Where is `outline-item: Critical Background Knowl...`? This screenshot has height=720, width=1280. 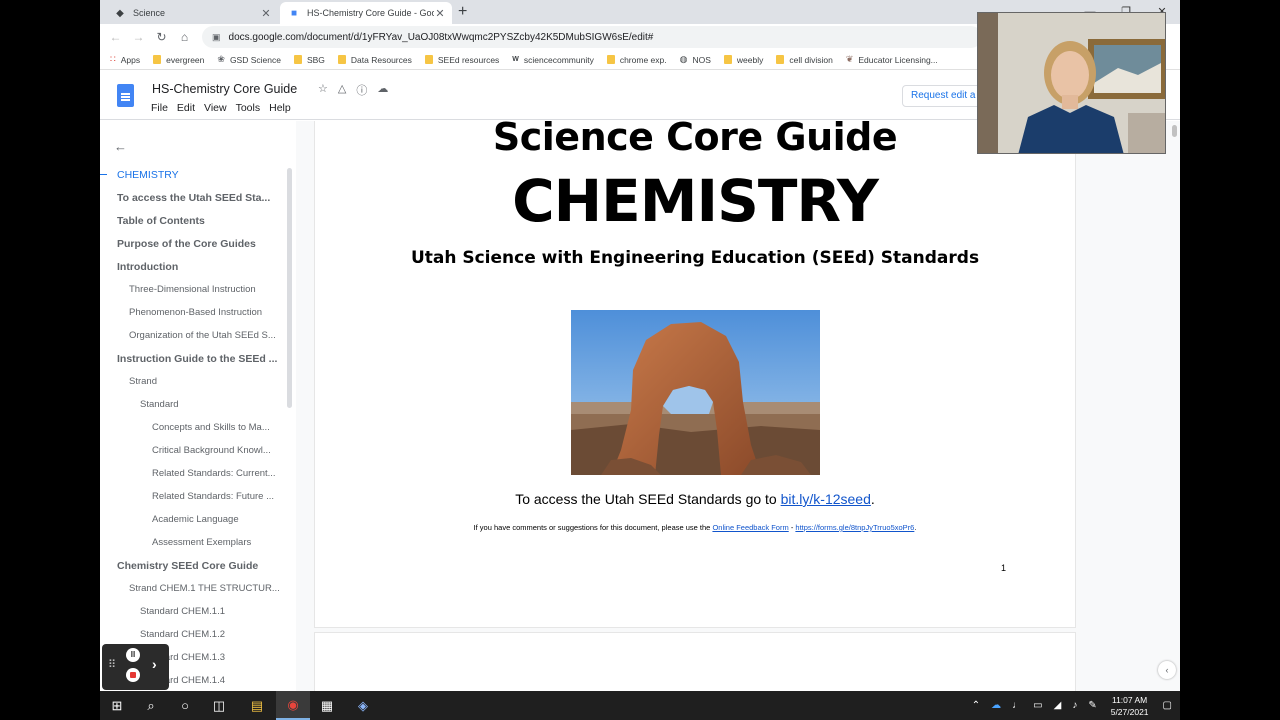 outline-item: Critical Background Knowl... is located at coordinates (195, 453).